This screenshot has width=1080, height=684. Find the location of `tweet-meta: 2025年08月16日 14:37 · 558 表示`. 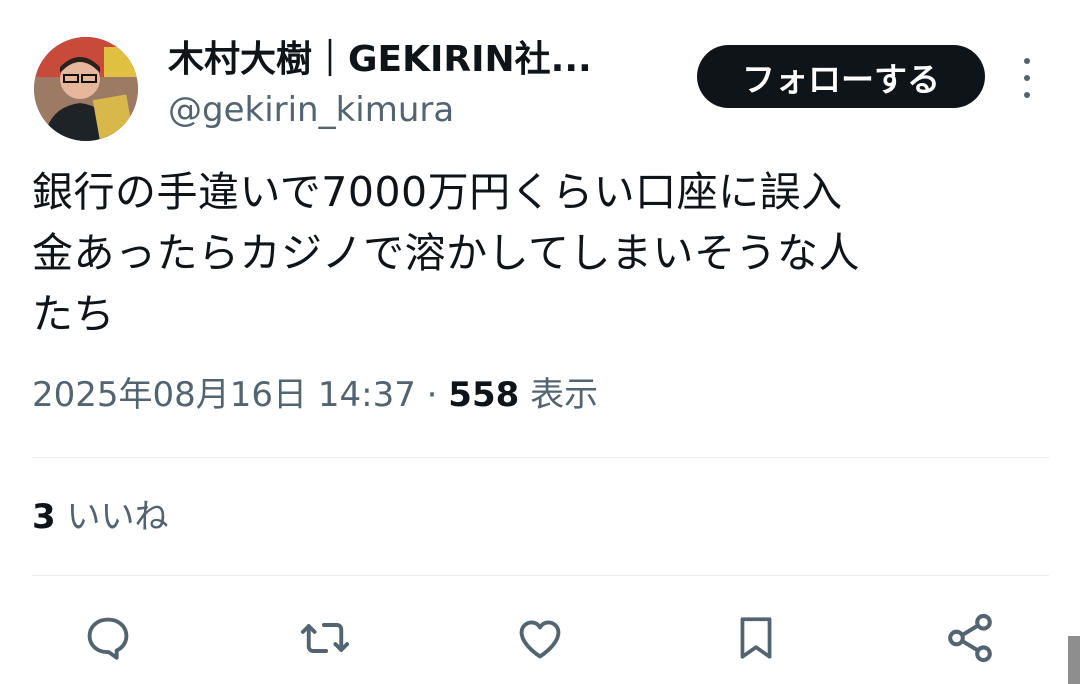

tweet-meta: 2025年08月16日 14:37 · 558 表示 is located at coordinates (315, 395).